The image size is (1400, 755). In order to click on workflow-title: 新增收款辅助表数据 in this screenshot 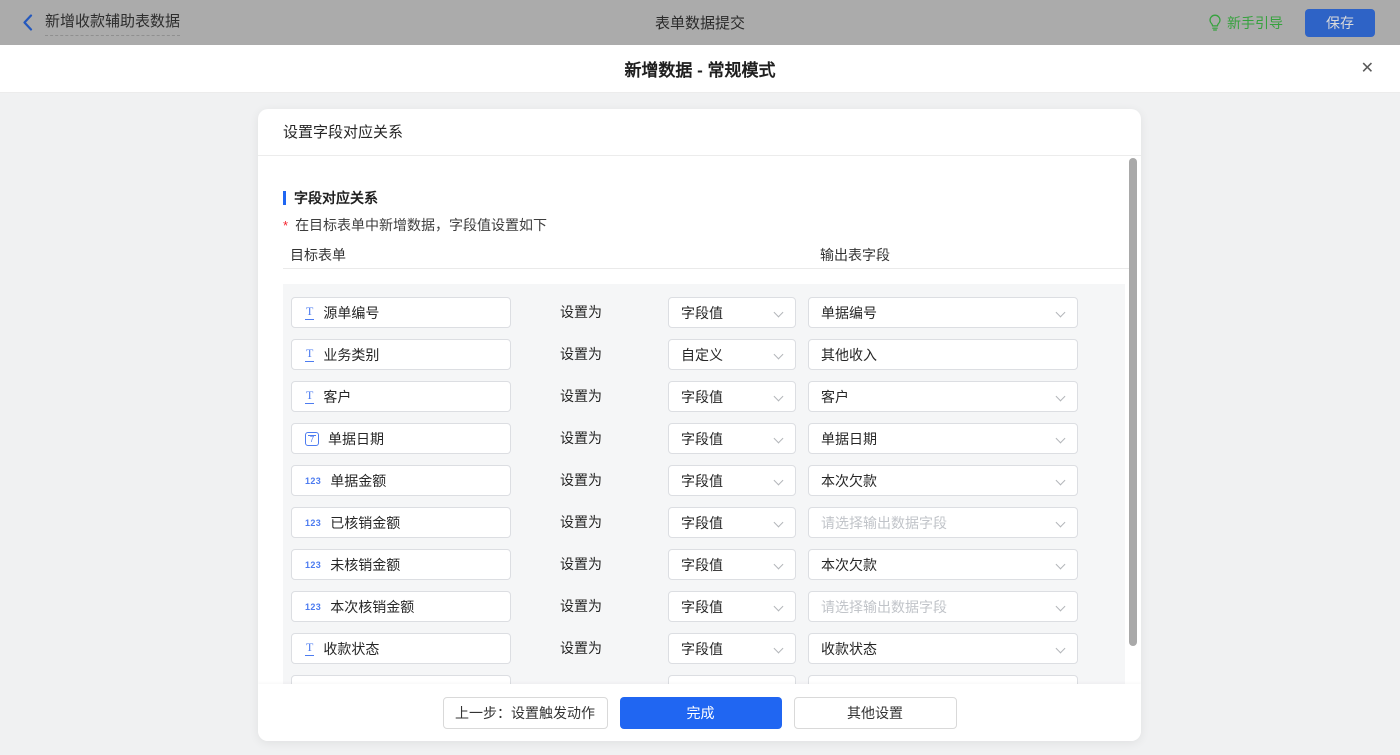, I will do `click(113, 23)`.